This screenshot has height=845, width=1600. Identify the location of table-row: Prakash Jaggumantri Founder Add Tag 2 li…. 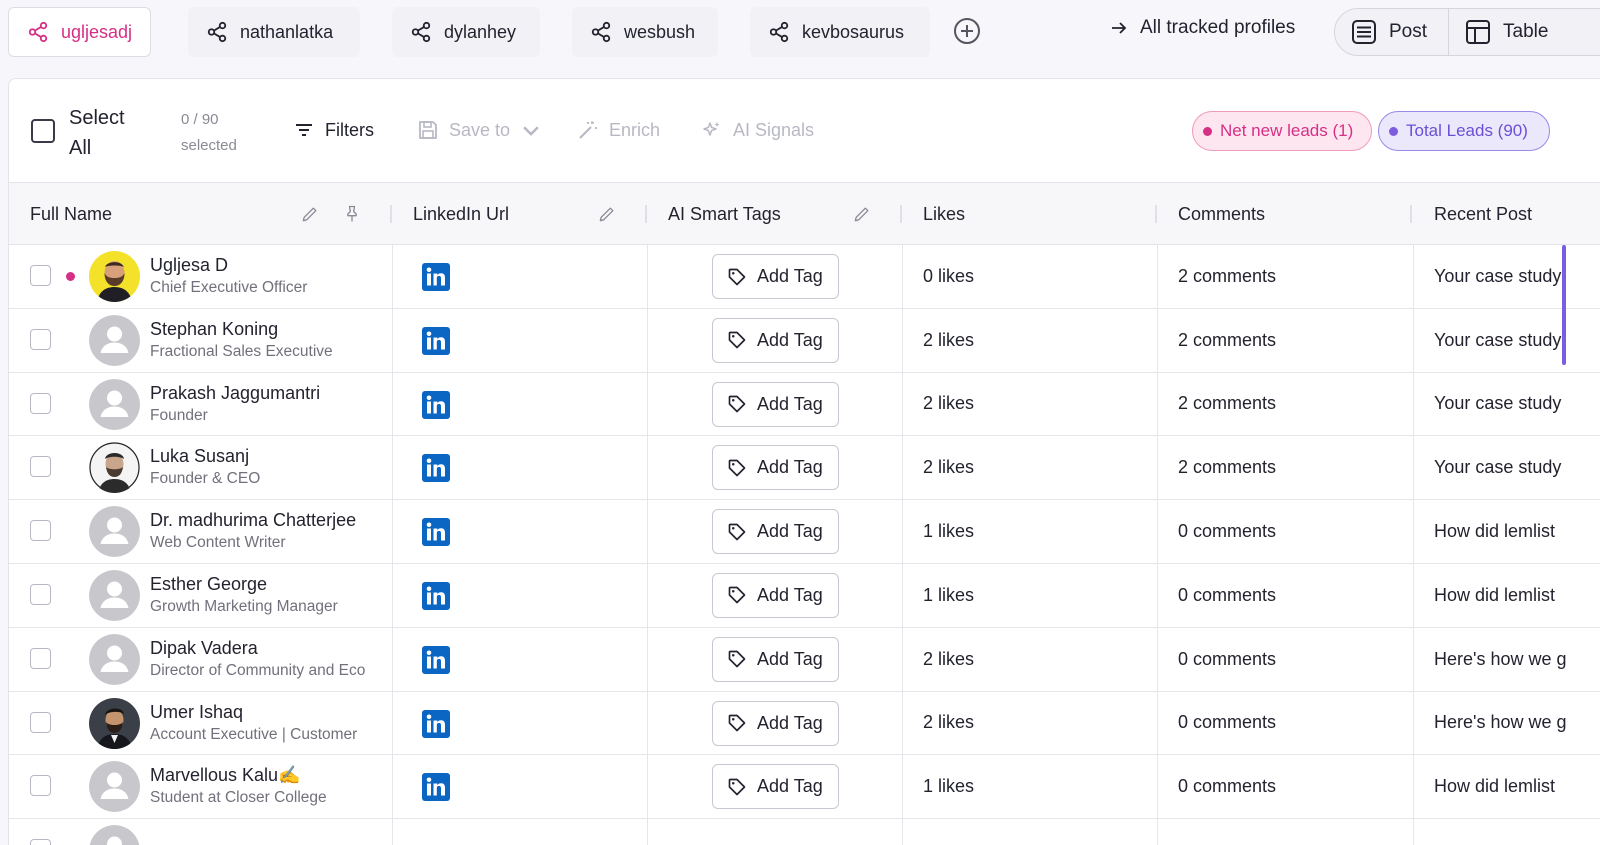
(804, 404).